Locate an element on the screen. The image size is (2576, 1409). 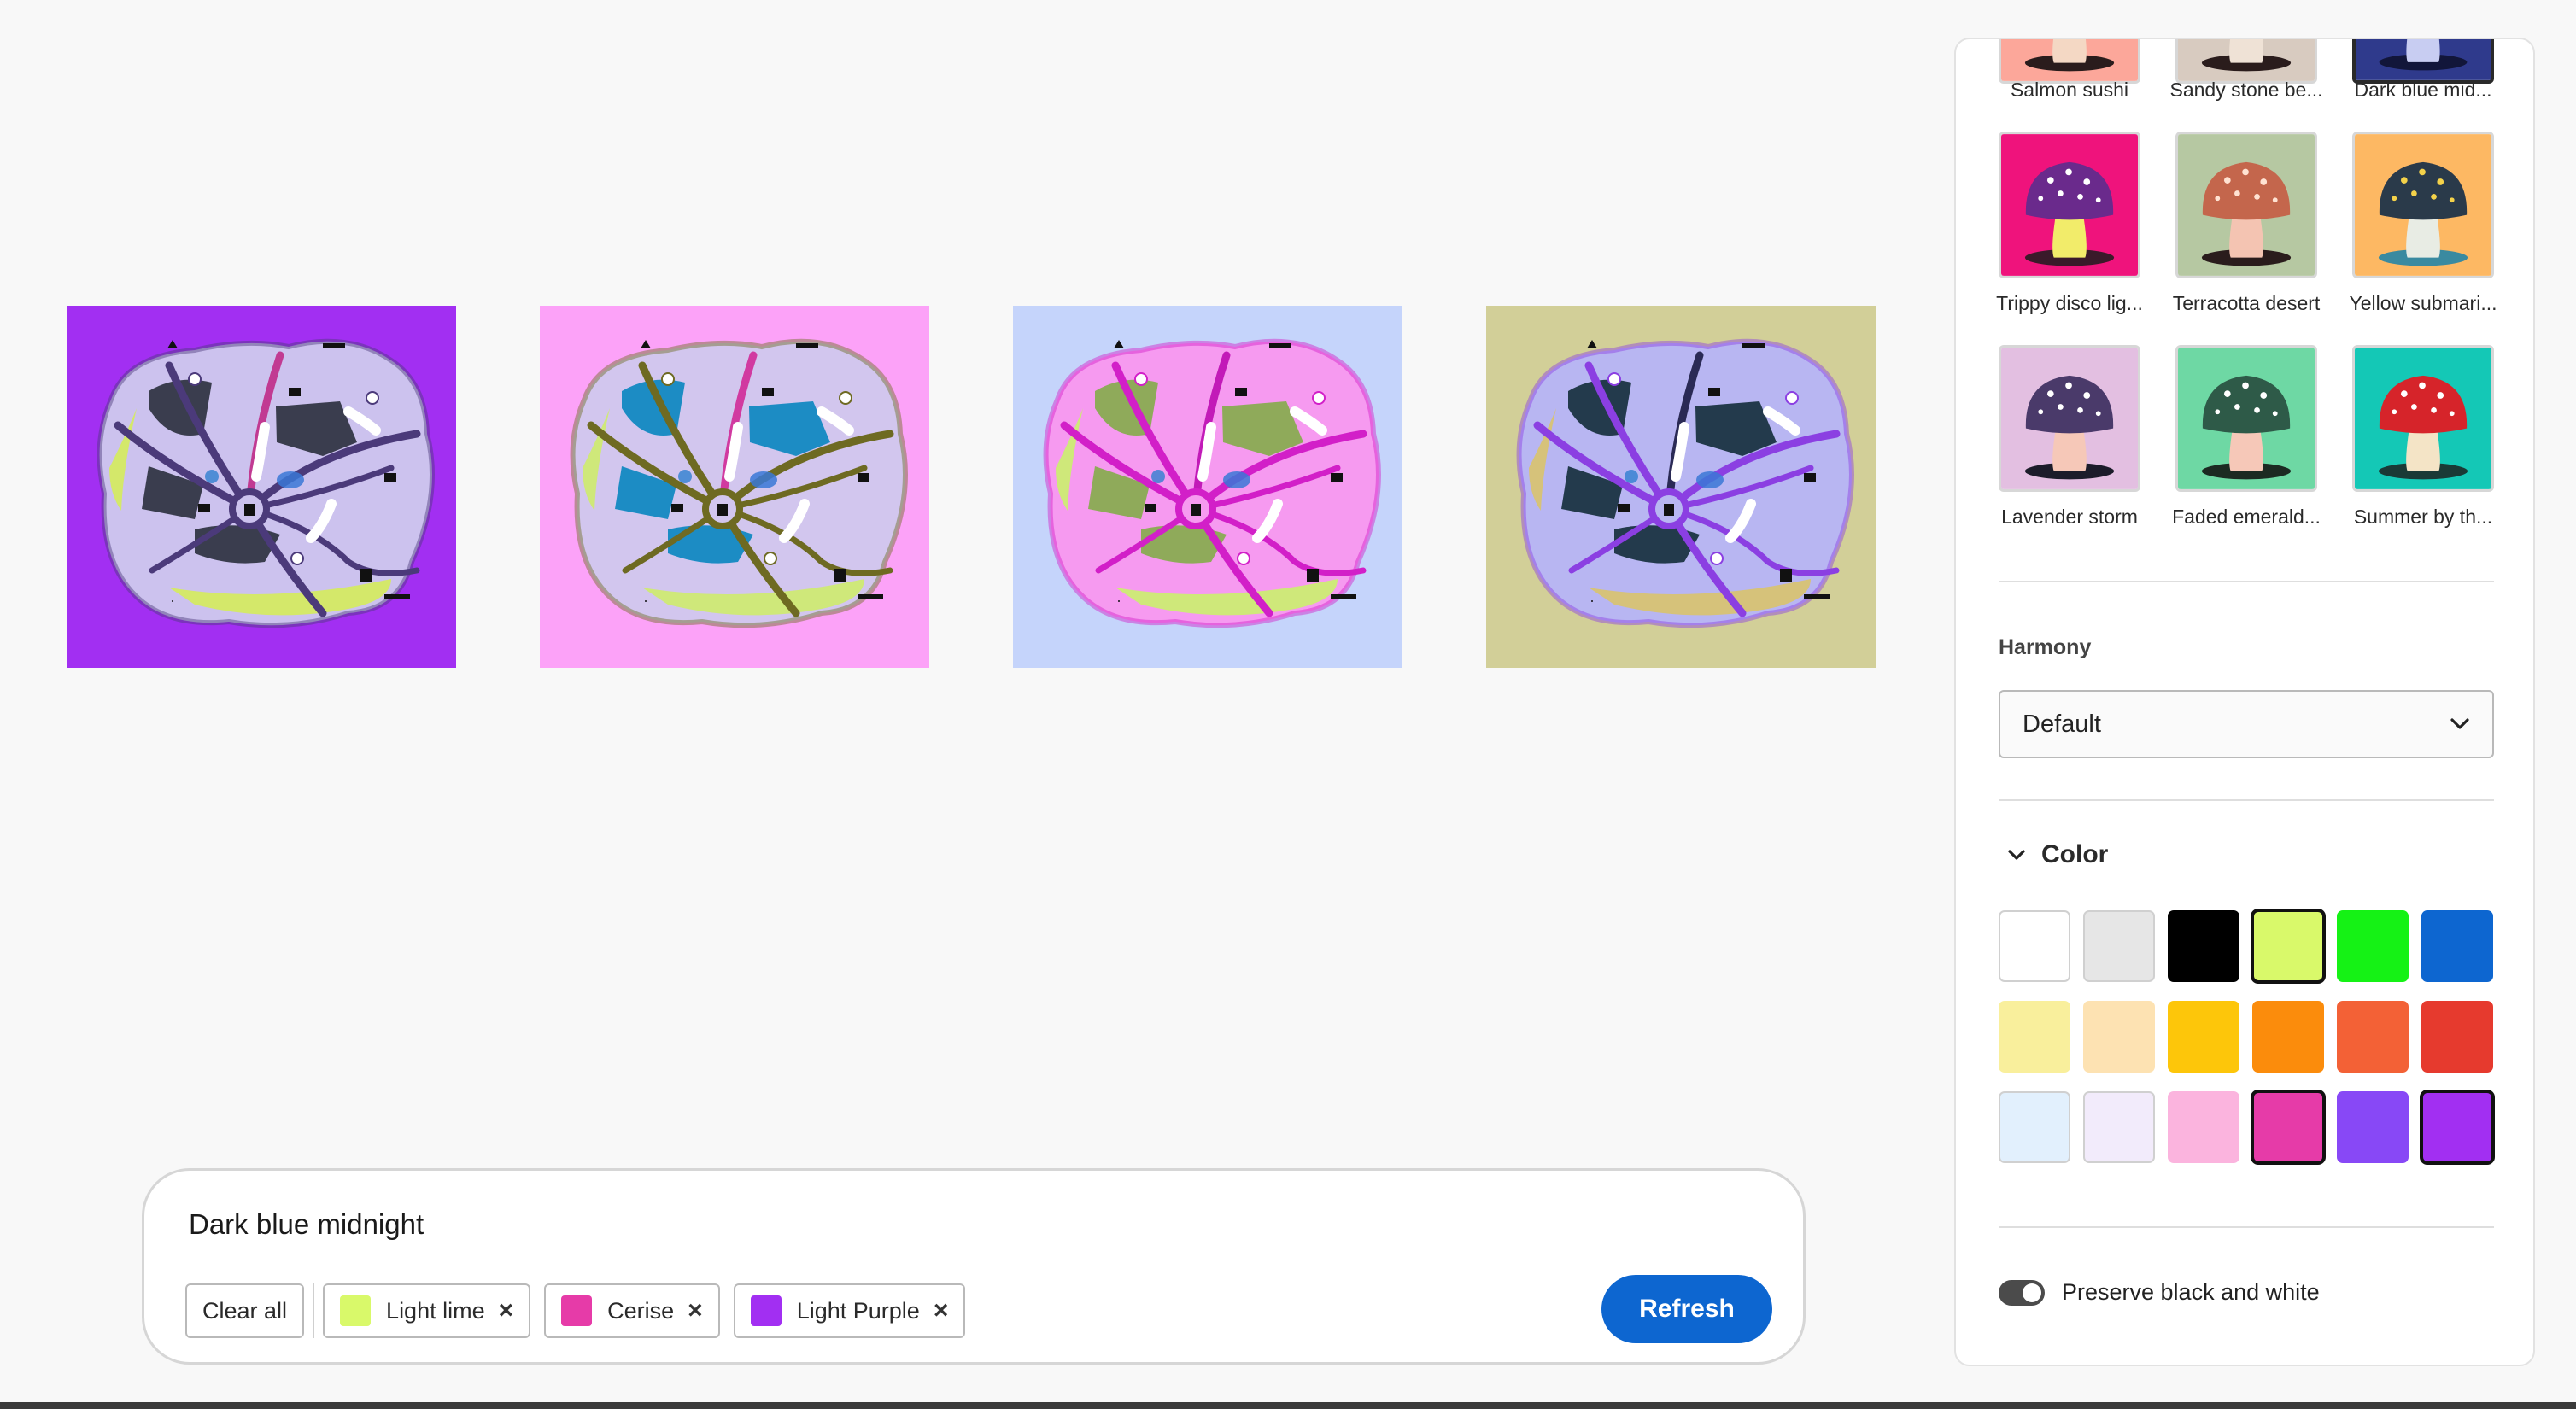
refresh-button: Refresh is located at coordinates (1686, 1309).